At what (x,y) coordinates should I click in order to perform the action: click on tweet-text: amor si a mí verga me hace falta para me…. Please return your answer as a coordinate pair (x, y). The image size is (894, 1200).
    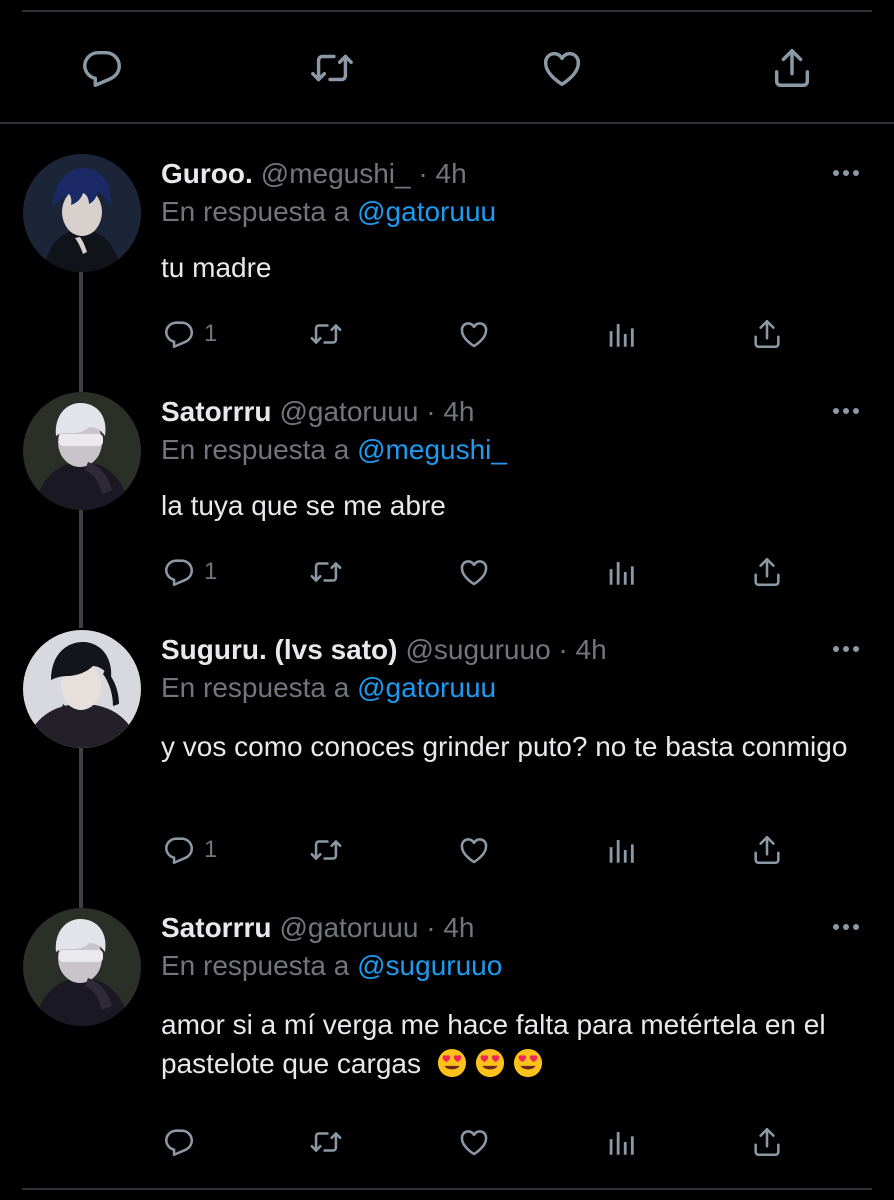
    Looking at the image, I should click on (501, 1044).